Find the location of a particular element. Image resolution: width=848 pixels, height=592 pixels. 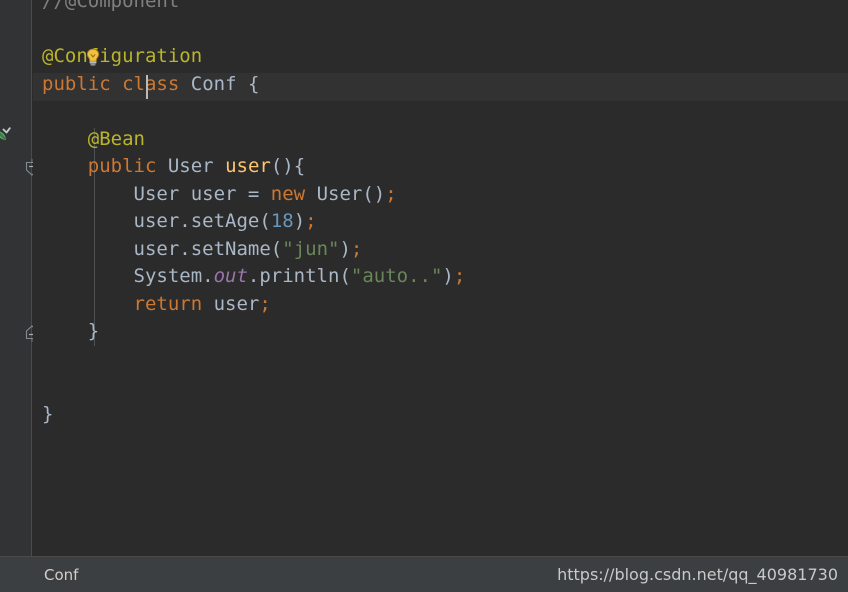

code-token: { is located at coordinates (253, 83).